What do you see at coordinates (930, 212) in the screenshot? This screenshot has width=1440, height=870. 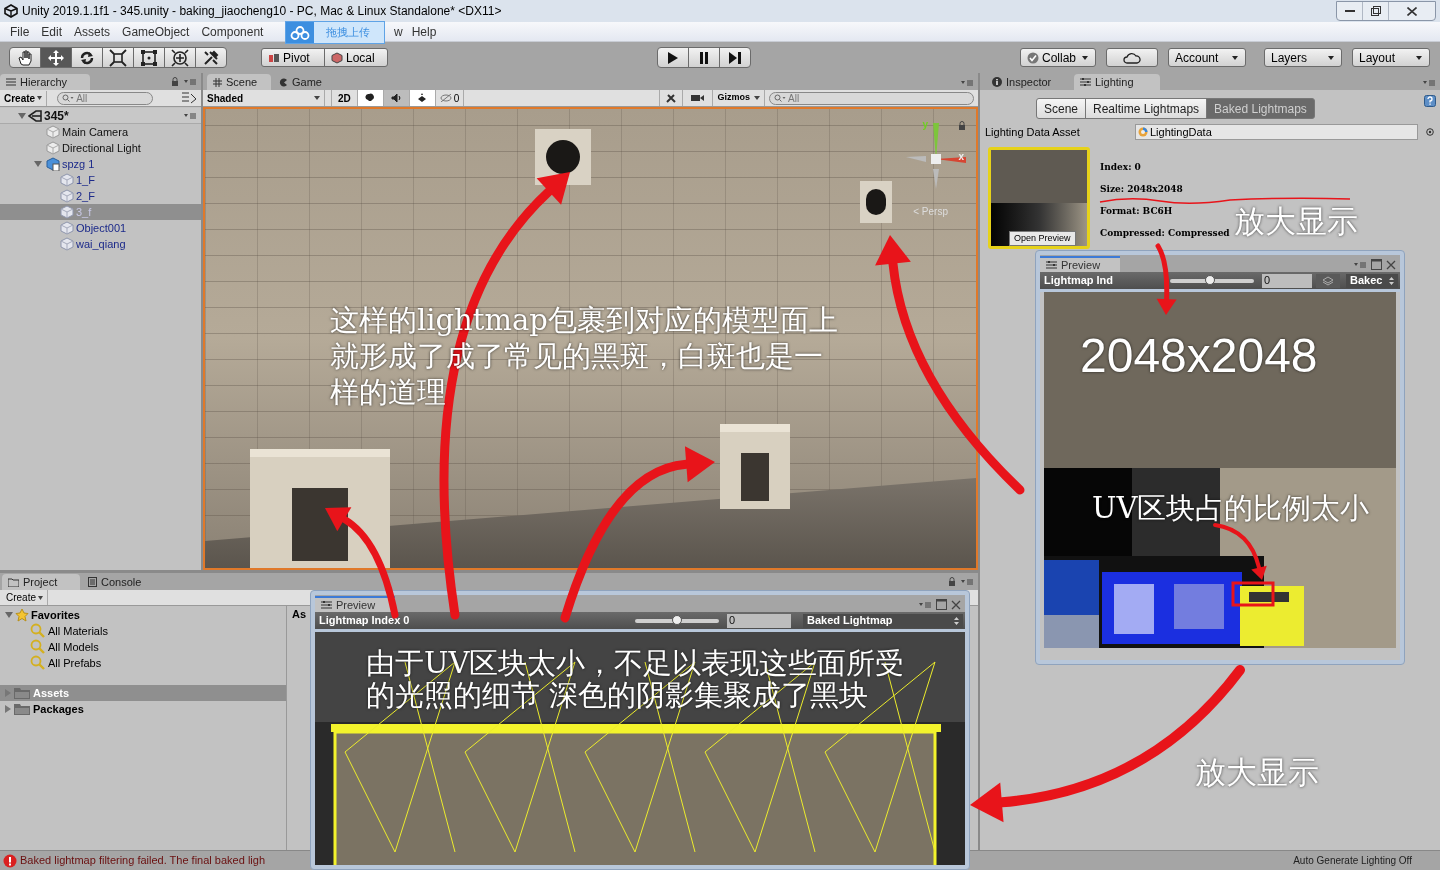 I see `view-label: < Persp` at bounding box center [930, 212].